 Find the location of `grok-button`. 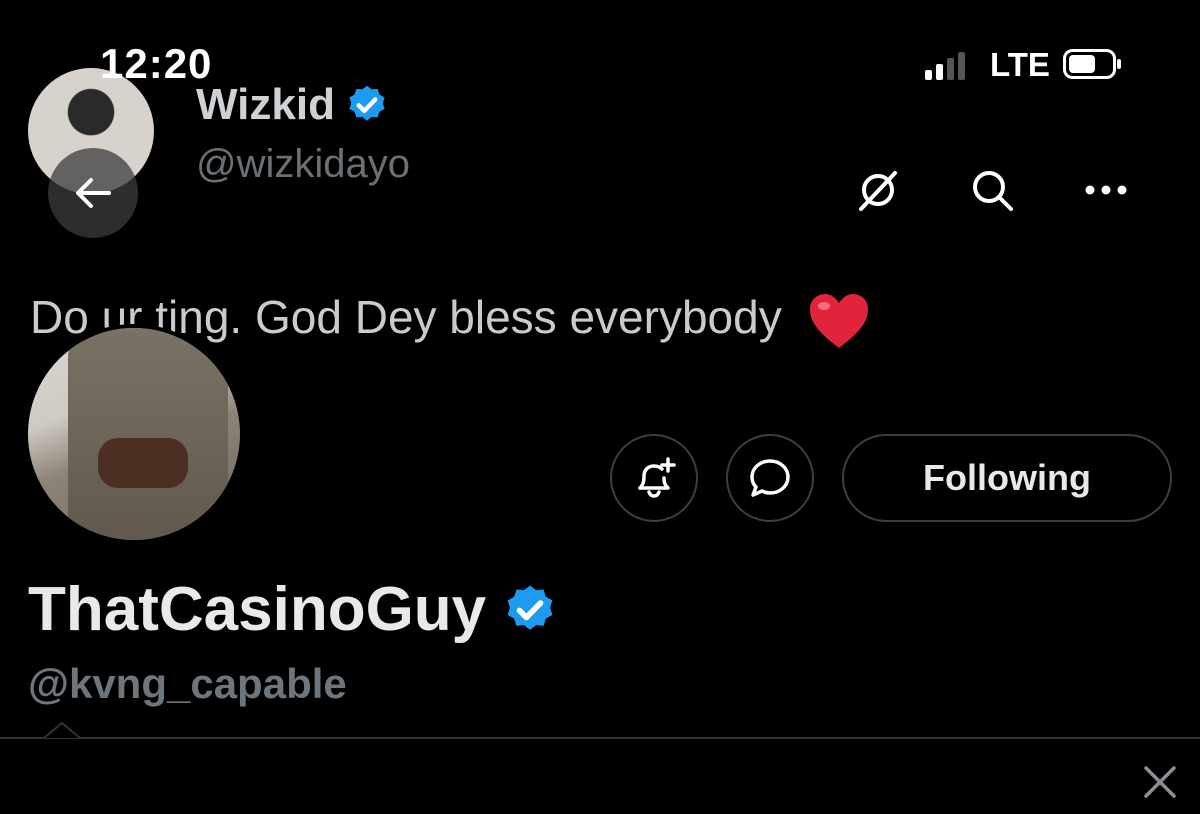

grok-button is located at coordinates (878, 190).